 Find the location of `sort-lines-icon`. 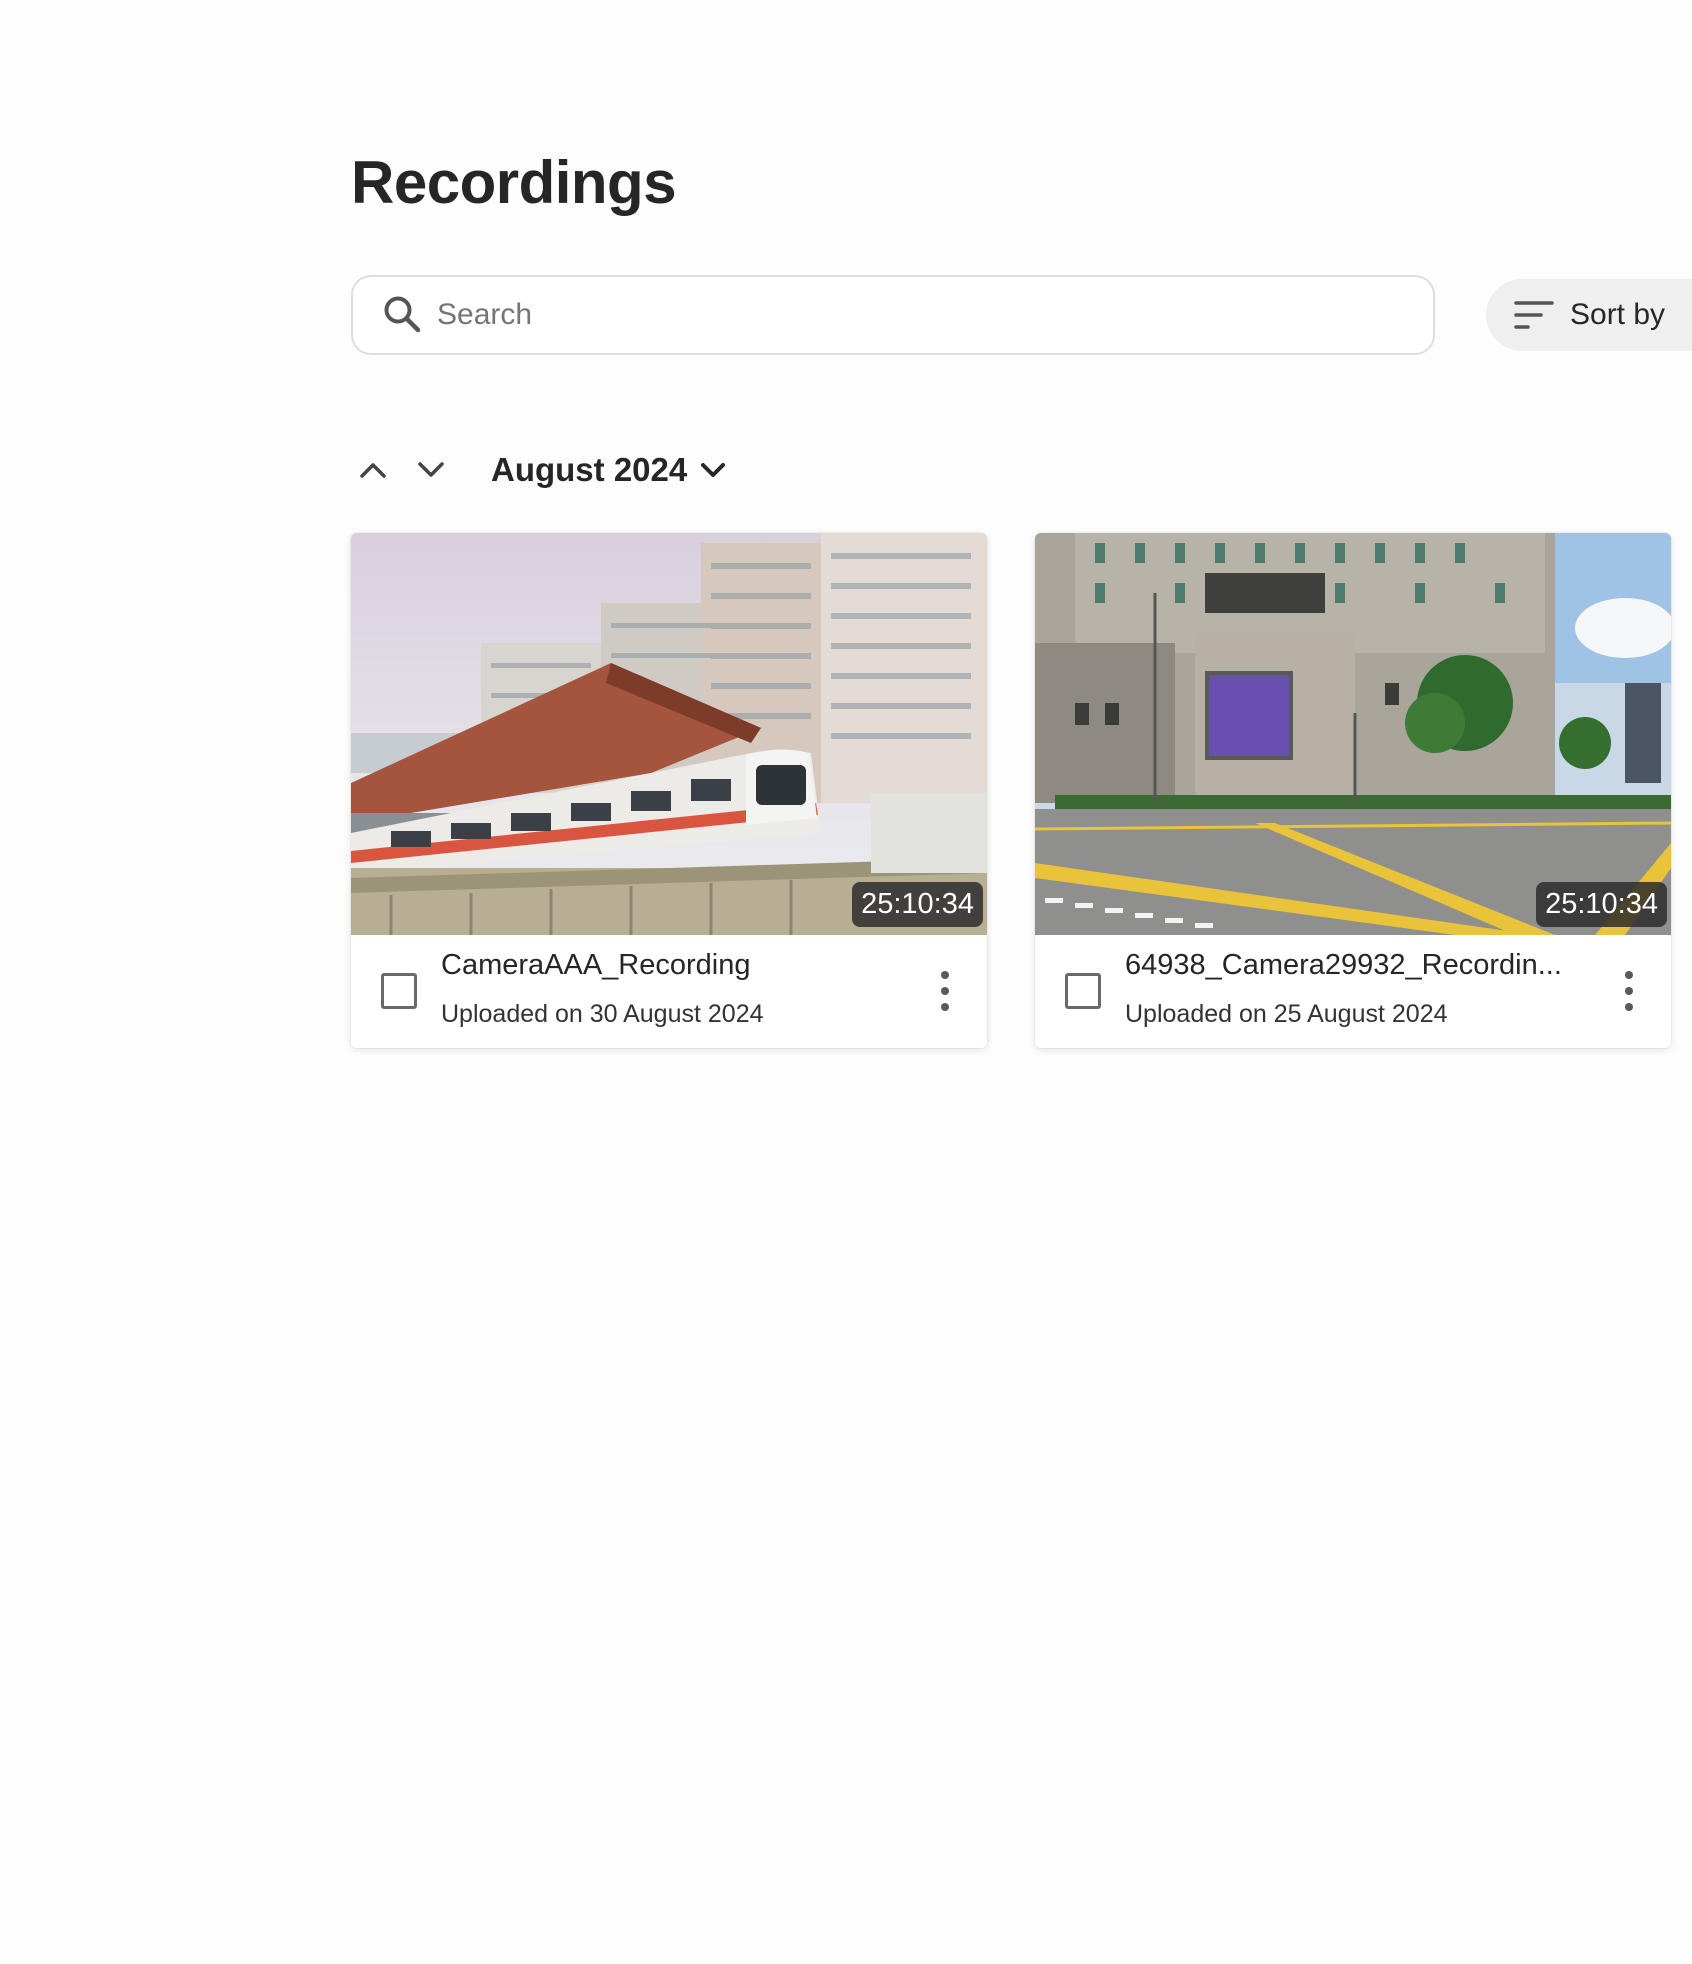

sort-lines-icon is located at coordinates (1534, 315).